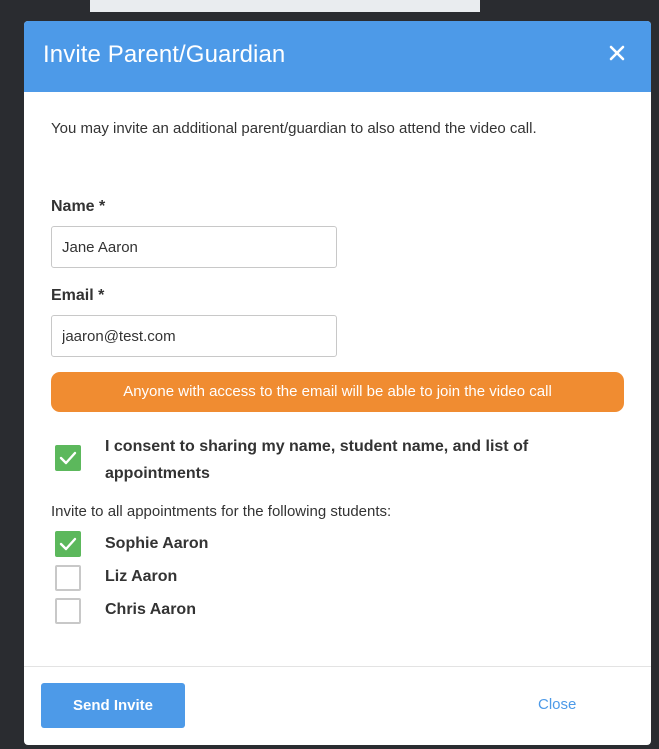  Describe the element at coordinates (78, 206) in the screenshot. I see `name-label: Name *` at that location.